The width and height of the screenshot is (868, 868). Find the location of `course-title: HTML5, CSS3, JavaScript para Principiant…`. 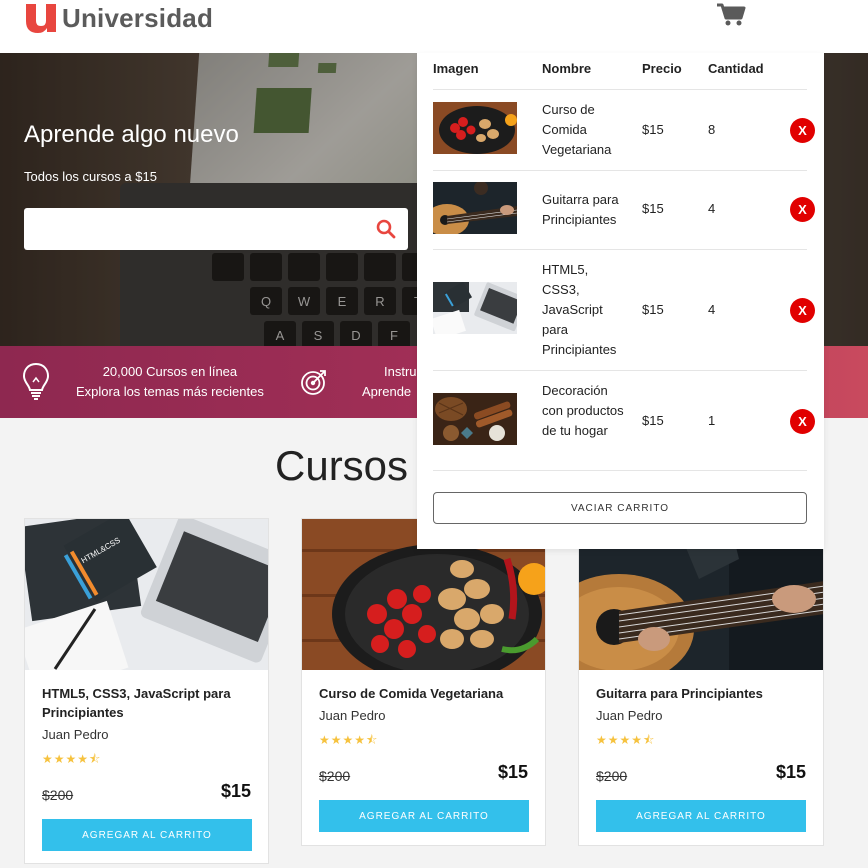

course-title: HTML5, CSS3, JavaScript para Principiant… is located at coordinates (136, 703).